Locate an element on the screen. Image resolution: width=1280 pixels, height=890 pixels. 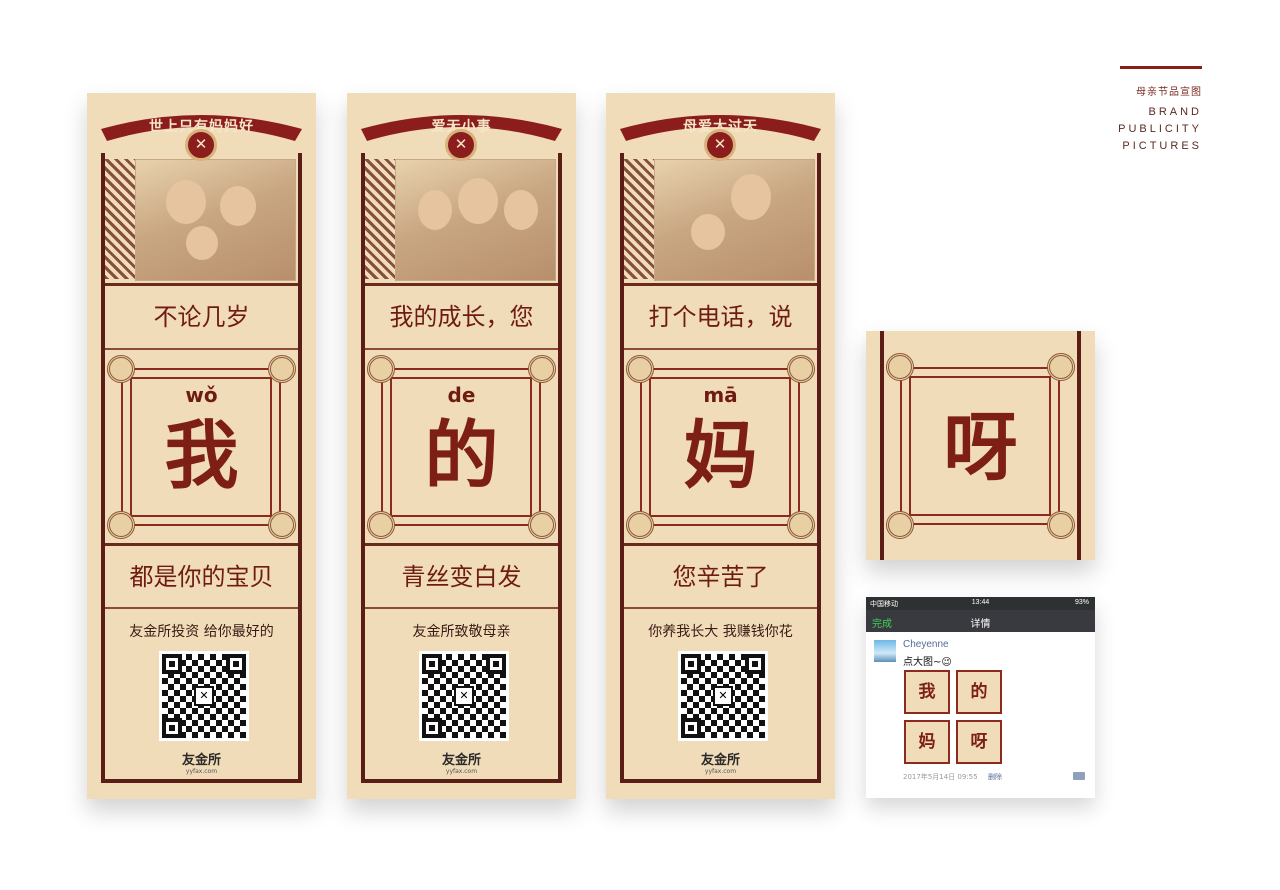
brand-label: 母亲节品宣图 BRAND PUBLICITY PICTURES is located at coordinates (1160, 110).